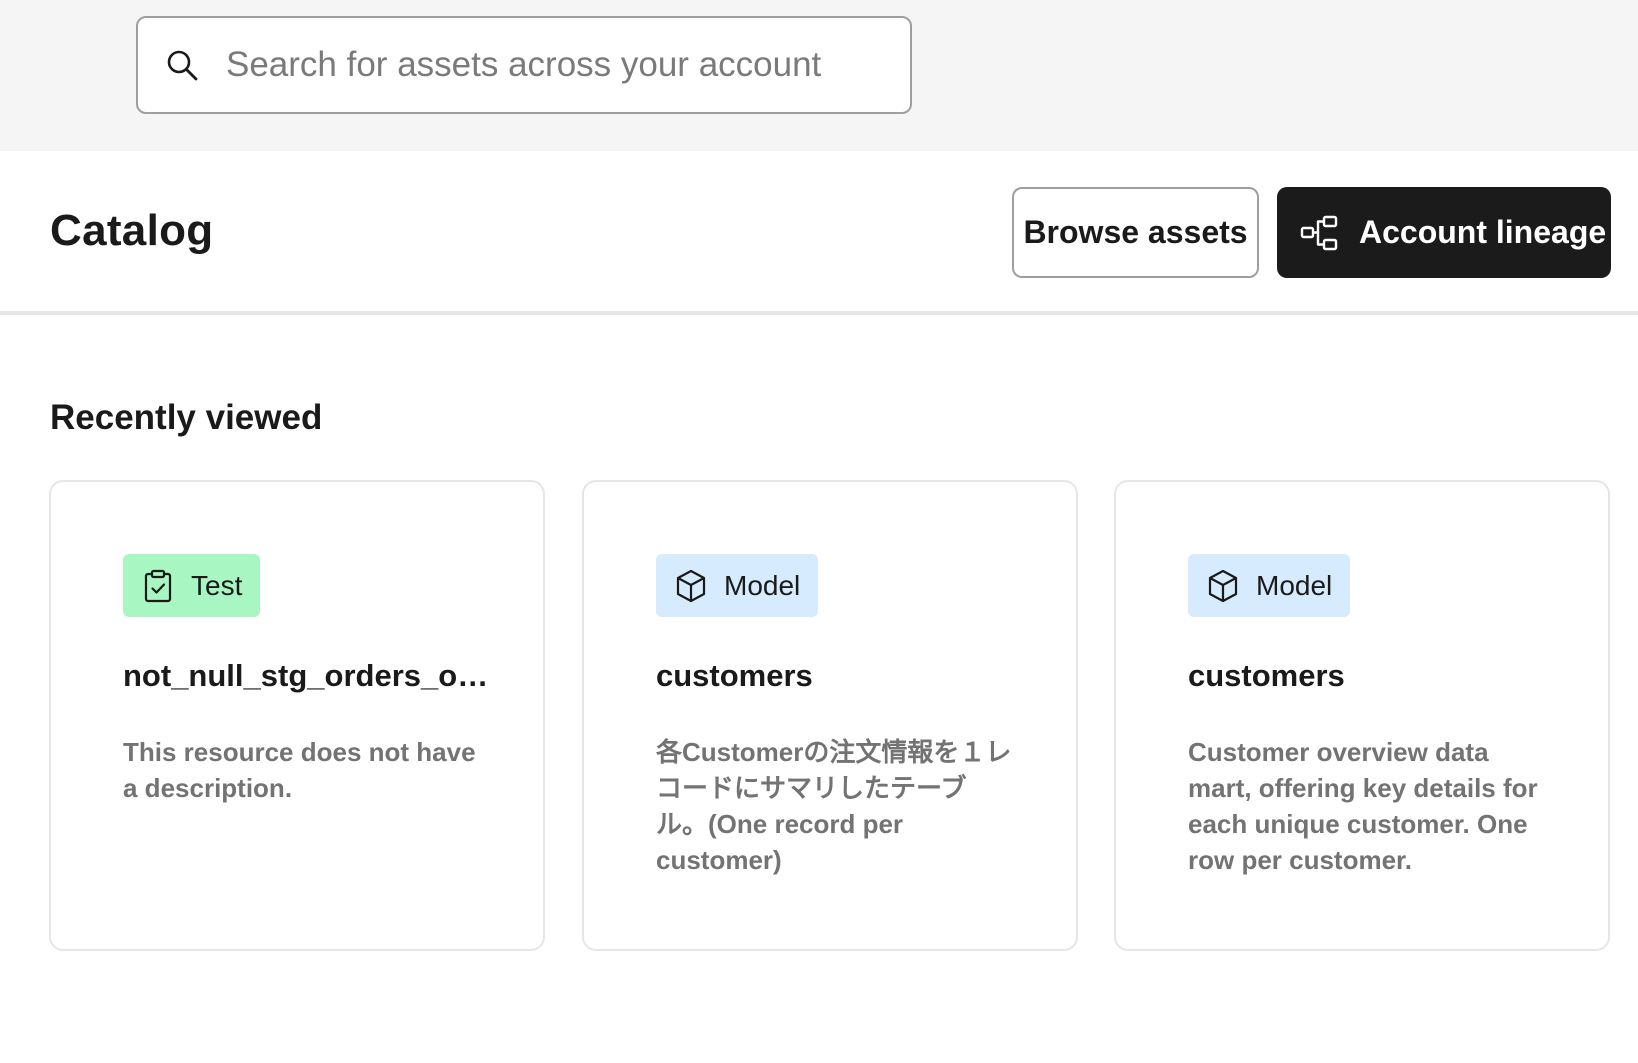  I want to click on type-badge: Test, so click(192, 585).